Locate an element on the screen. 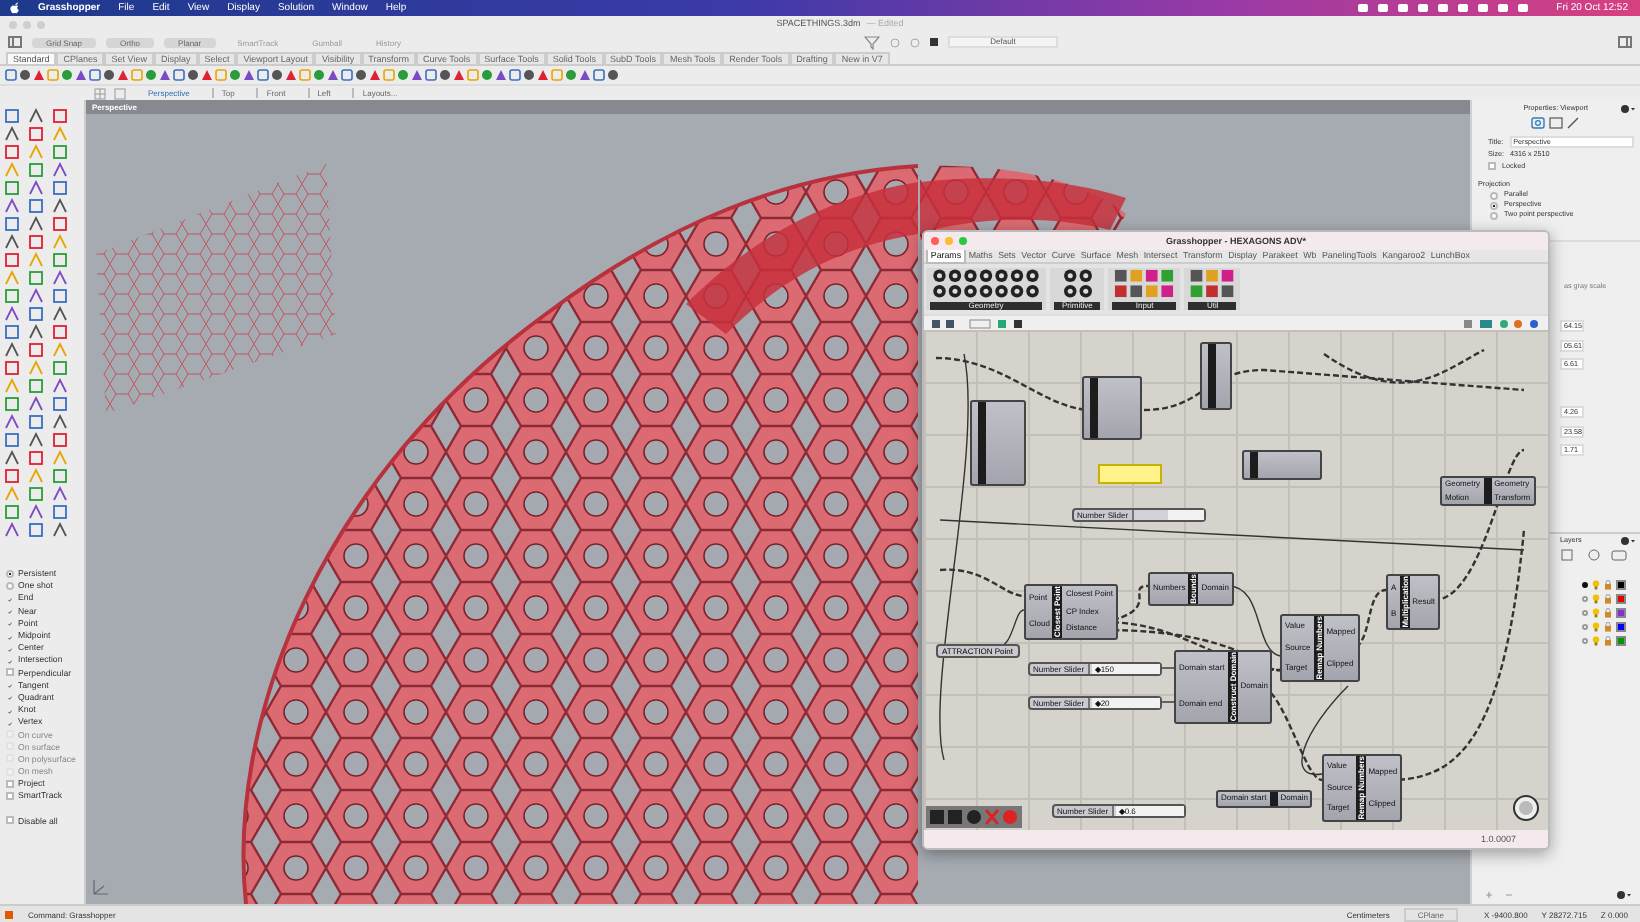 The width and height of the screenshot is (1640, 922). wire is located at coordinates (1325, 730).